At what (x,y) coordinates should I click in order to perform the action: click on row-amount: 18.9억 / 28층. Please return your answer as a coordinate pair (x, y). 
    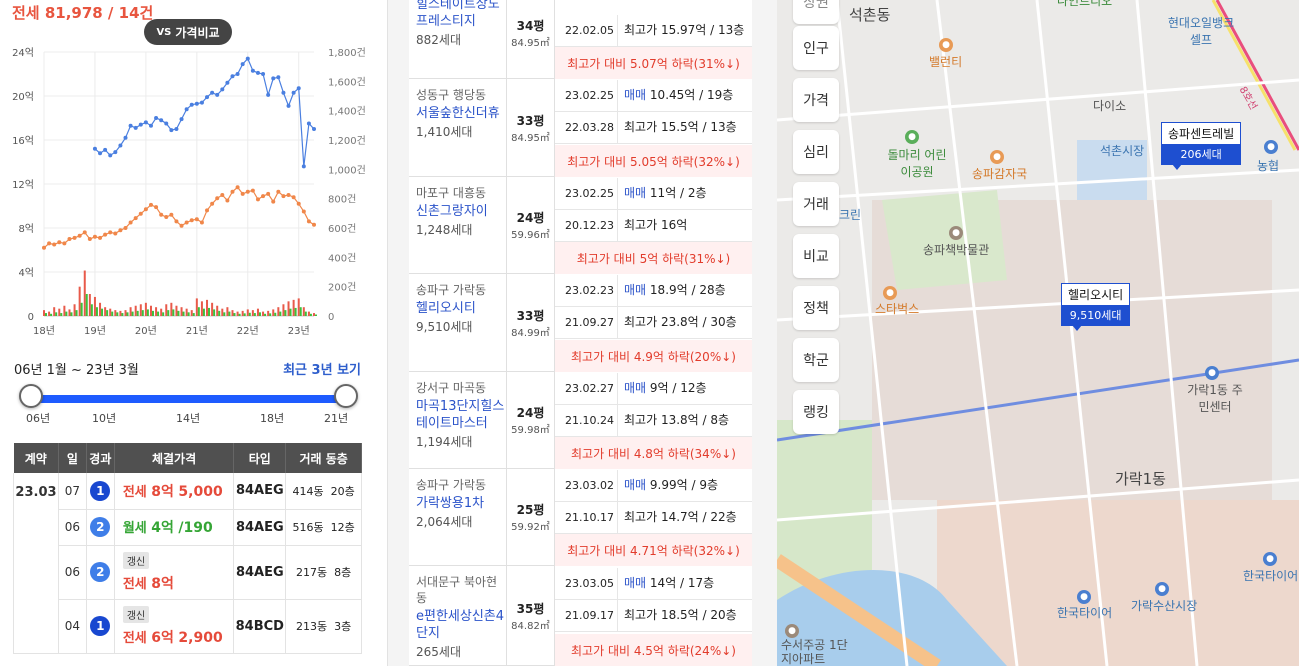
    Looking at the image, I should click on (687, 290).